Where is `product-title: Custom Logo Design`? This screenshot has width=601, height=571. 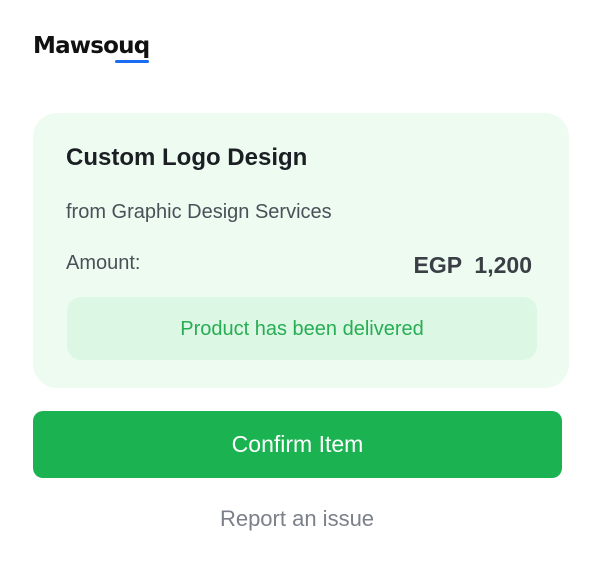 product-title: Custom Logo Design is located at coordinates (187, 157).